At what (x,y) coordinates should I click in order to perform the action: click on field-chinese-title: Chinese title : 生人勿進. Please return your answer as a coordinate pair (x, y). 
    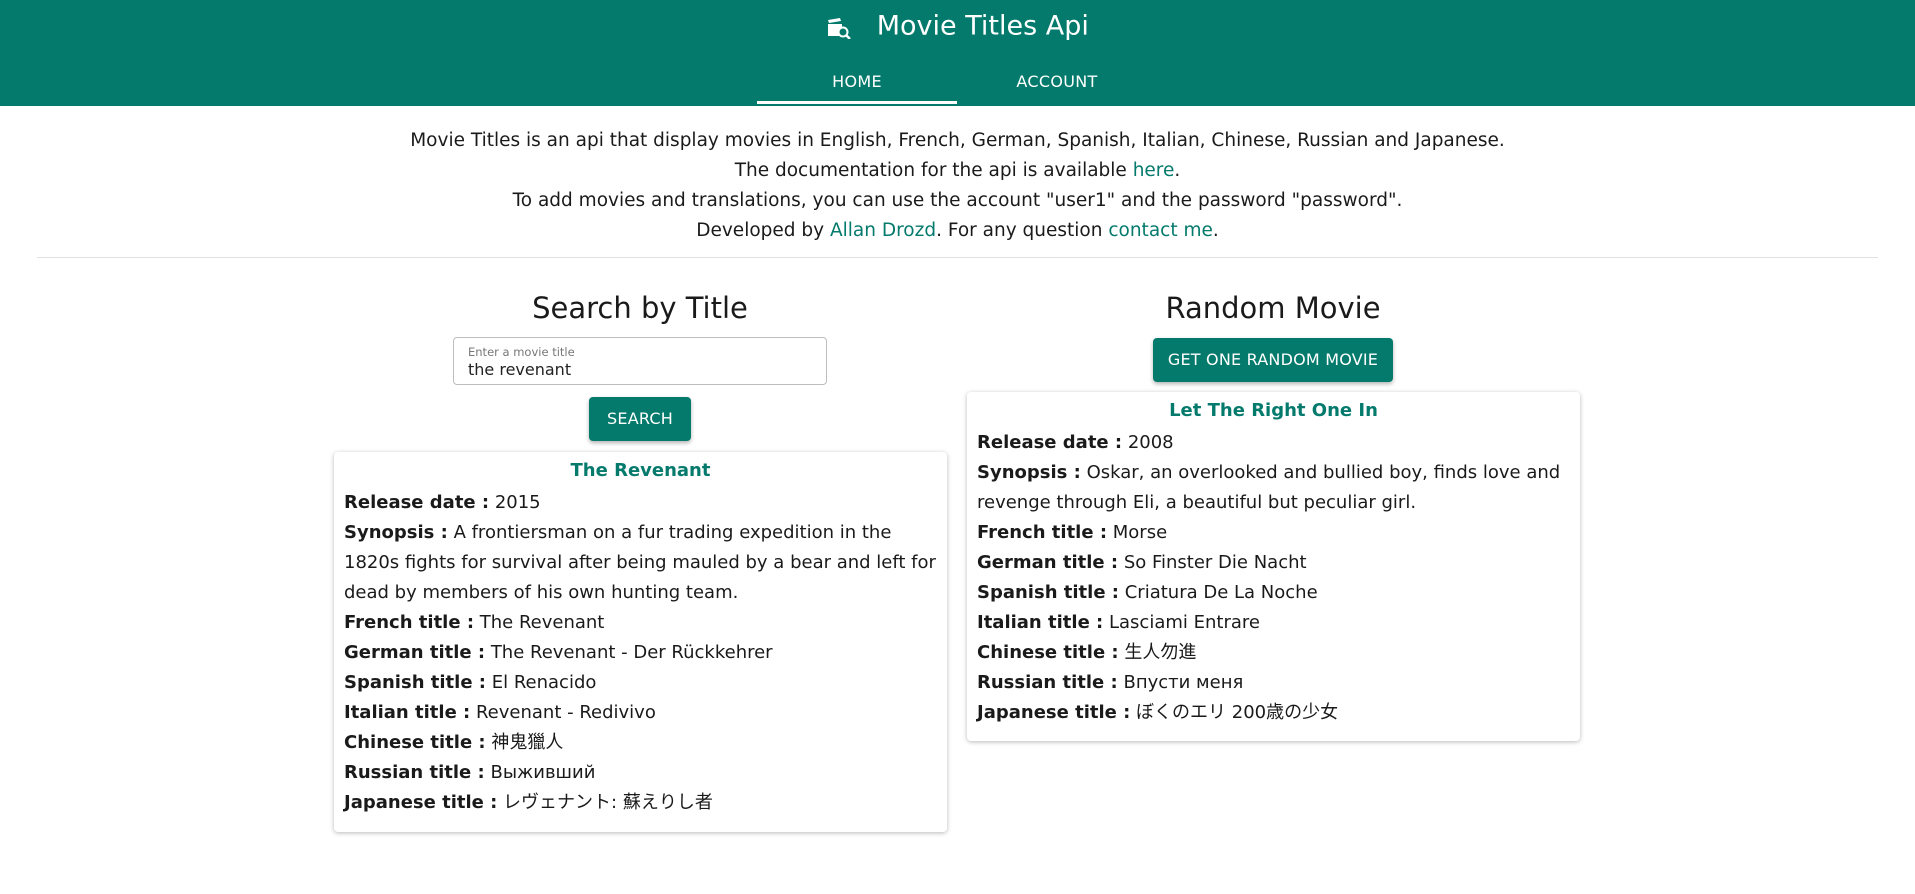
    Looking at the image, I should click on (1273, 653).